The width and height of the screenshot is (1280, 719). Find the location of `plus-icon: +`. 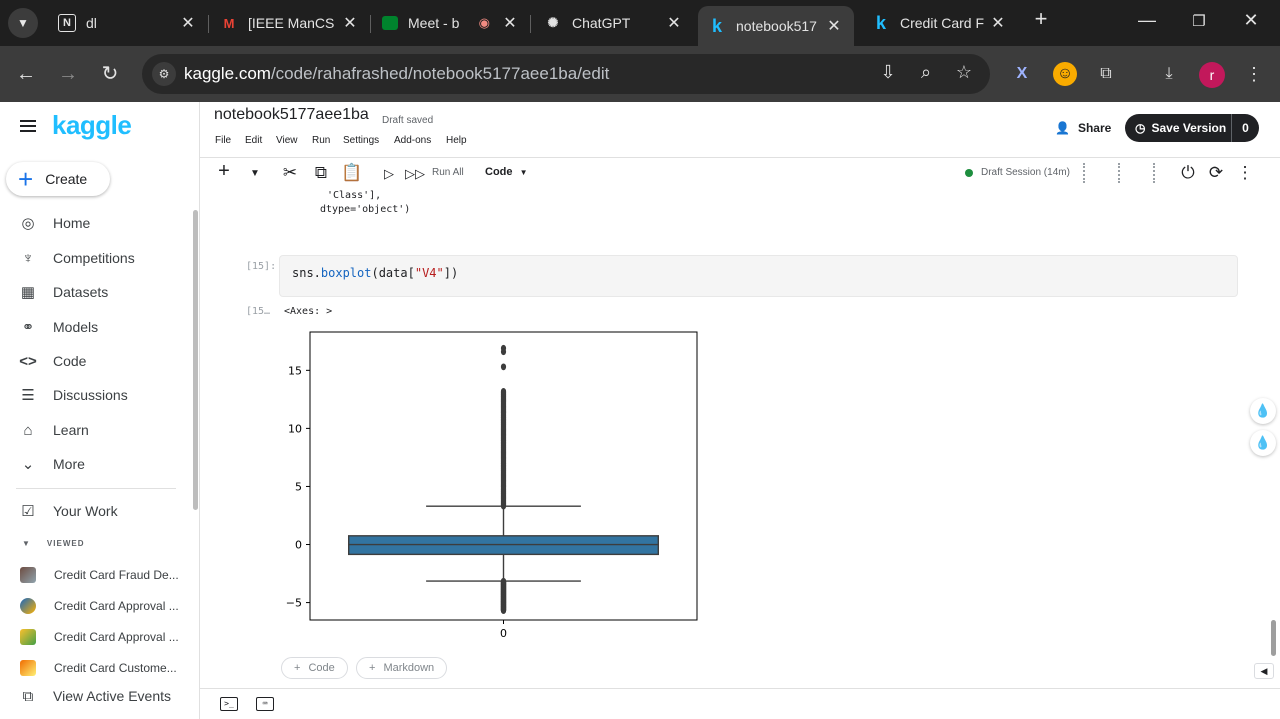

plus-icon: + is located at coordinates (297, 668).